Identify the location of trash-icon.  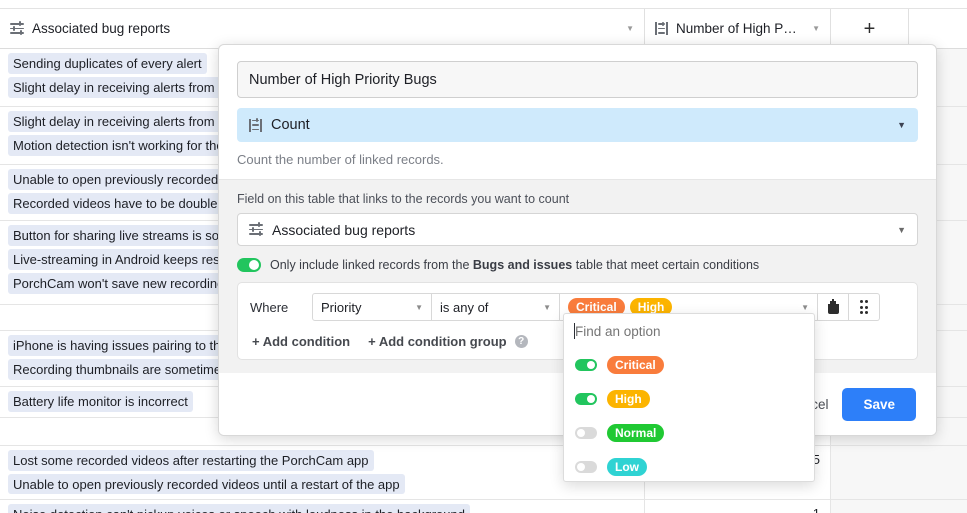
(833, 306).